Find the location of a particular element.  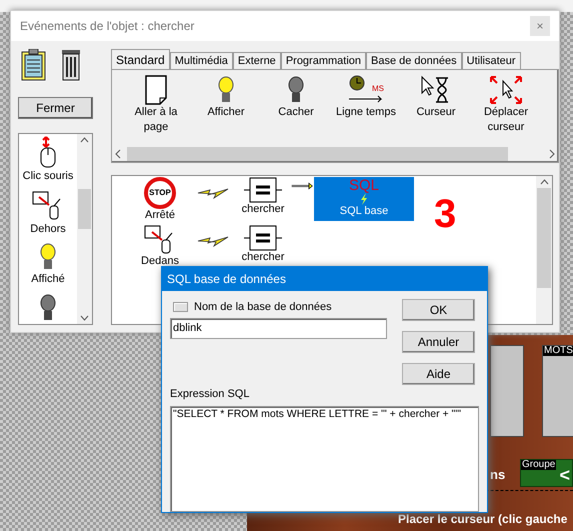

trash-icon is located at coordinates (71, 65).